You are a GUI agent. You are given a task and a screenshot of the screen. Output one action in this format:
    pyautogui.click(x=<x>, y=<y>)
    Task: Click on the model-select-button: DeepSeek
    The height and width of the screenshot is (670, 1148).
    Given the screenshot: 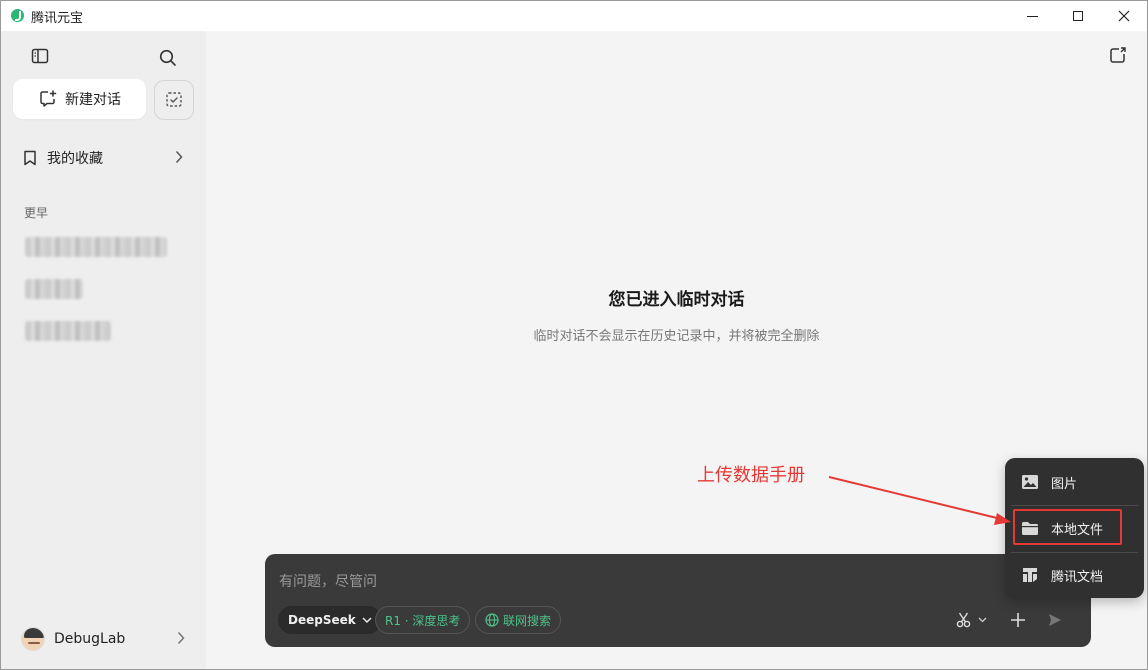 What is the action you would take?
    pyautogui.click(x=330, y=620)
    